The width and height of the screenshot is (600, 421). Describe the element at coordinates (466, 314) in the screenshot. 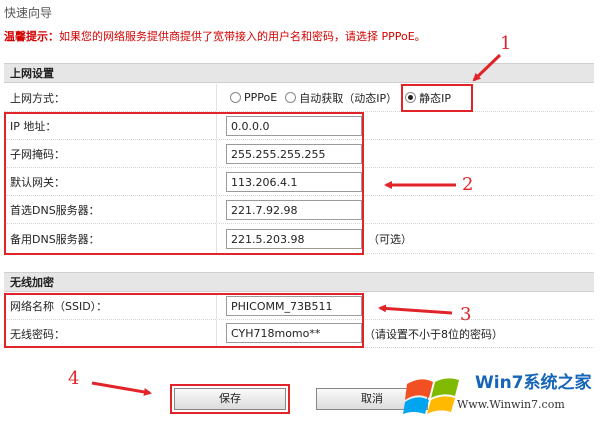

I see `callout-number-3: 3` at that location.